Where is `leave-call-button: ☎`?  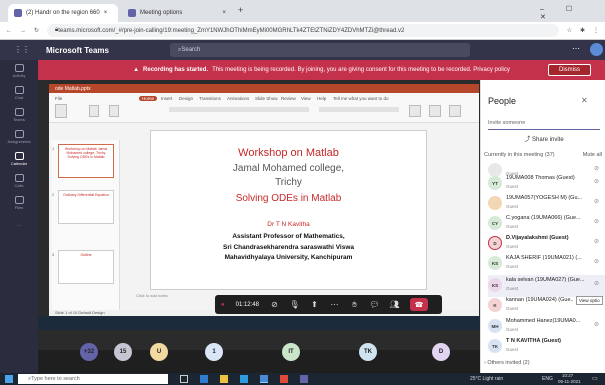
leave-call-button: ☎ is located at coordinates (418, 304).